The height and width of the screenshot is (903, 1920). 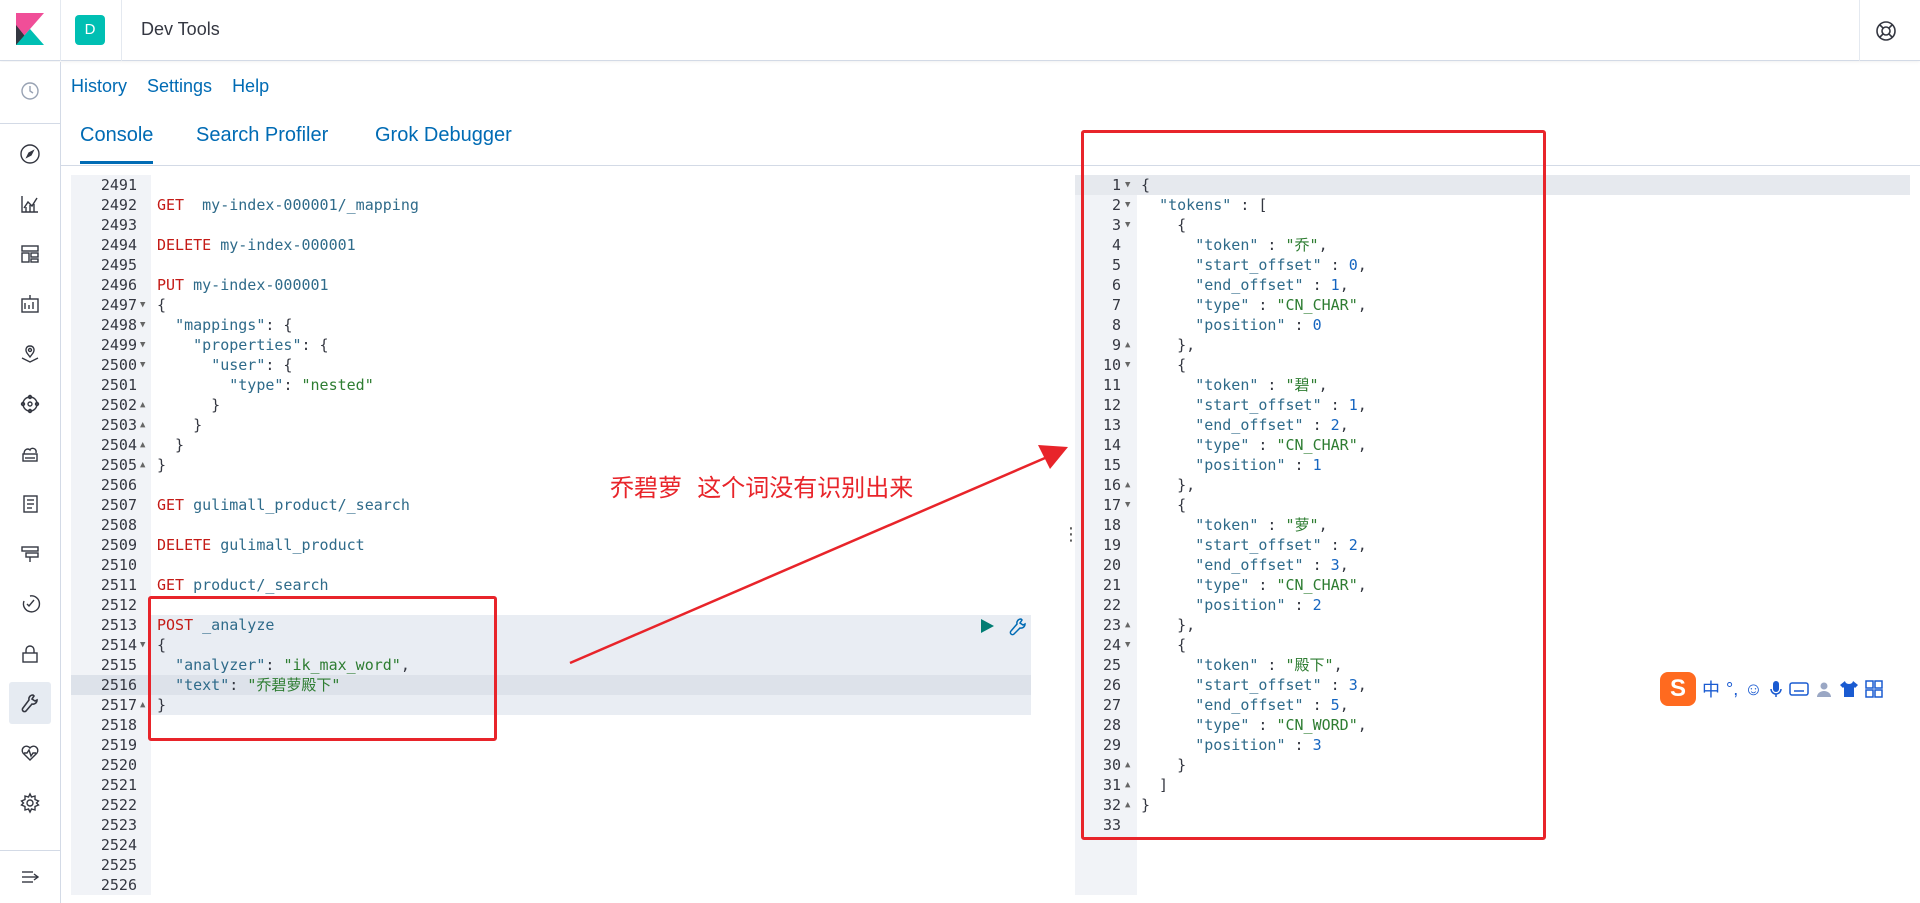 I want to click on code-line: DELETE my-index-000001, so click(x=256, y=245).